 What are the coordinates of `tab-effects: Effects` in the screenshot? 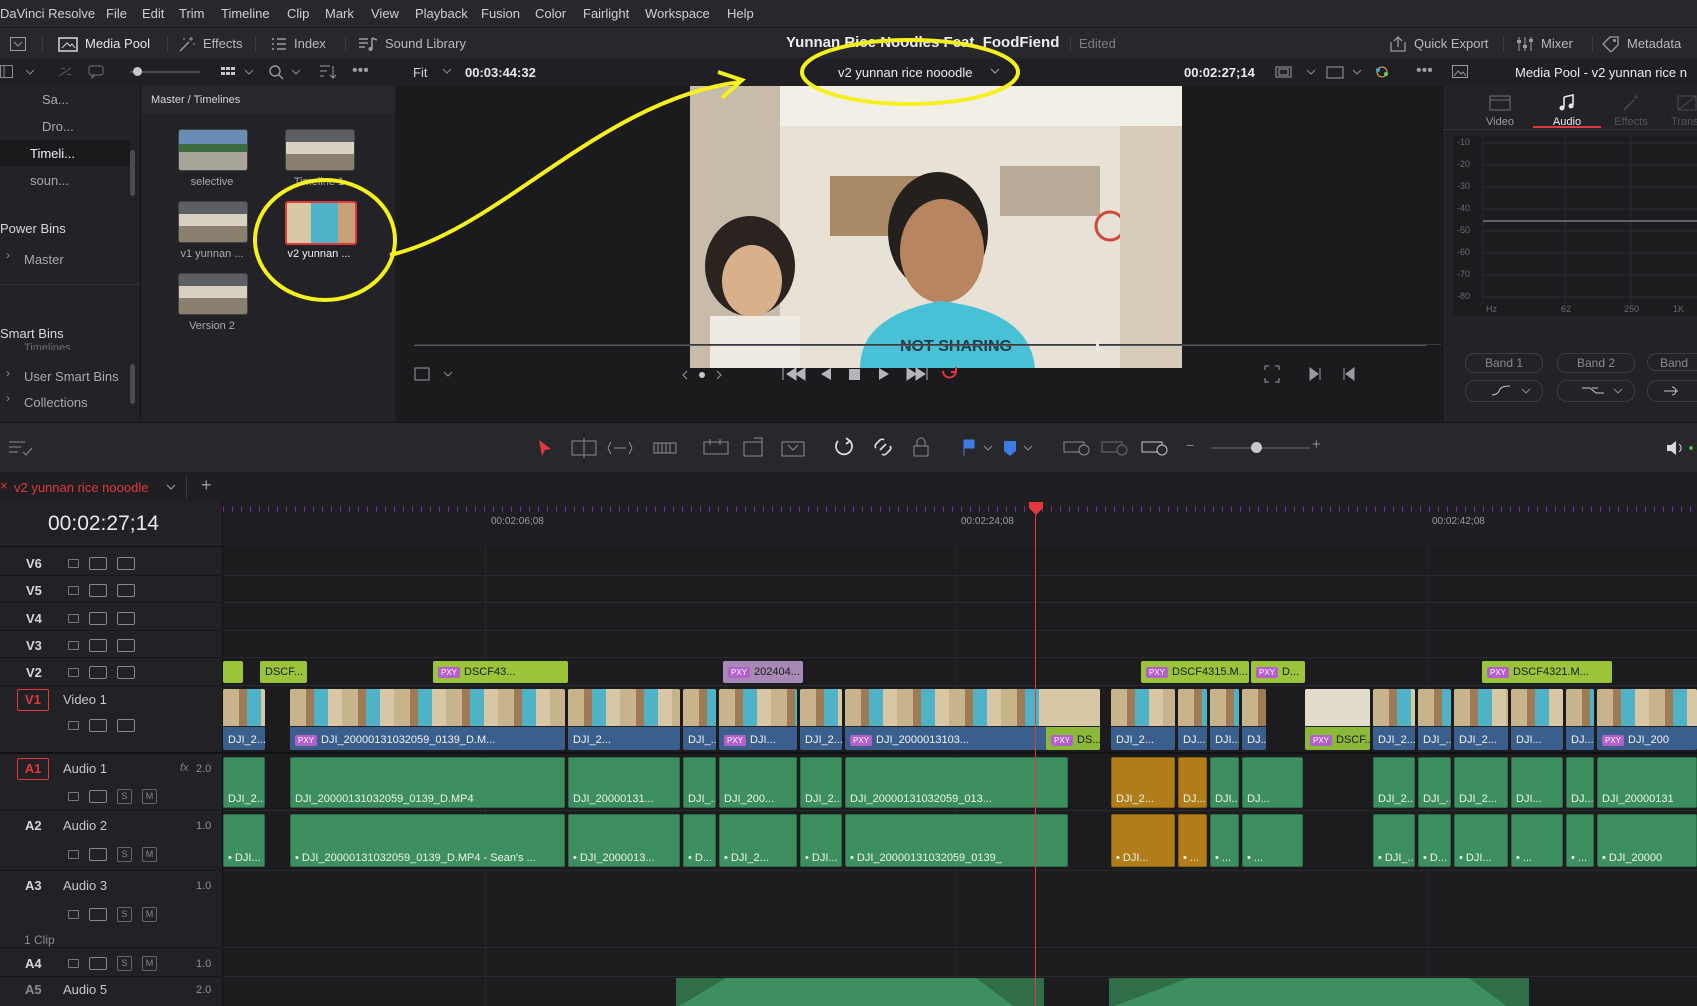 It's located at (1631, 111).